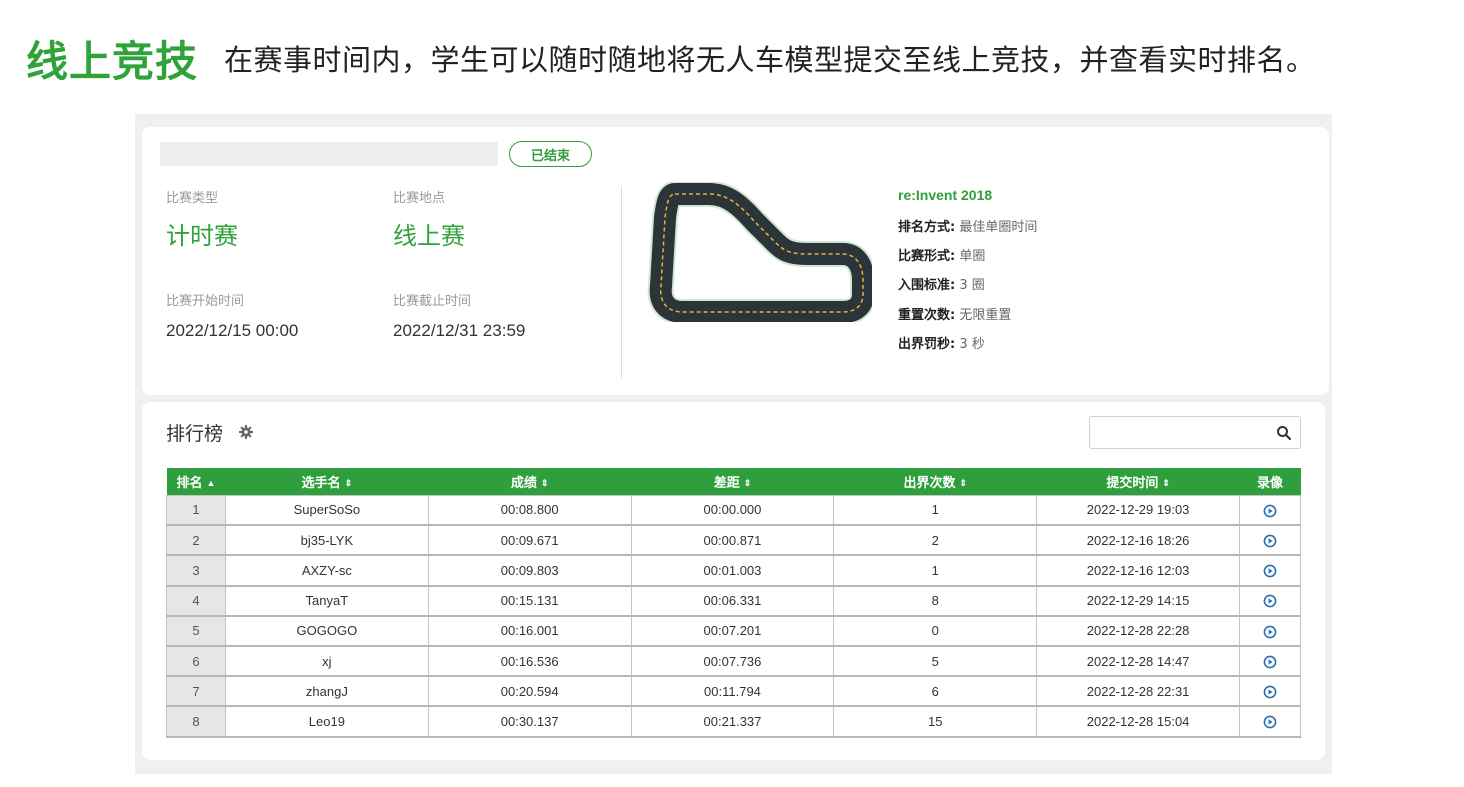 The height and width of the screenshot is (787, 1464). What do you see at coordinates (1269, 482) in the screenshot?
I see `column-header-video: 录像` at bounding box center [1269, 482].